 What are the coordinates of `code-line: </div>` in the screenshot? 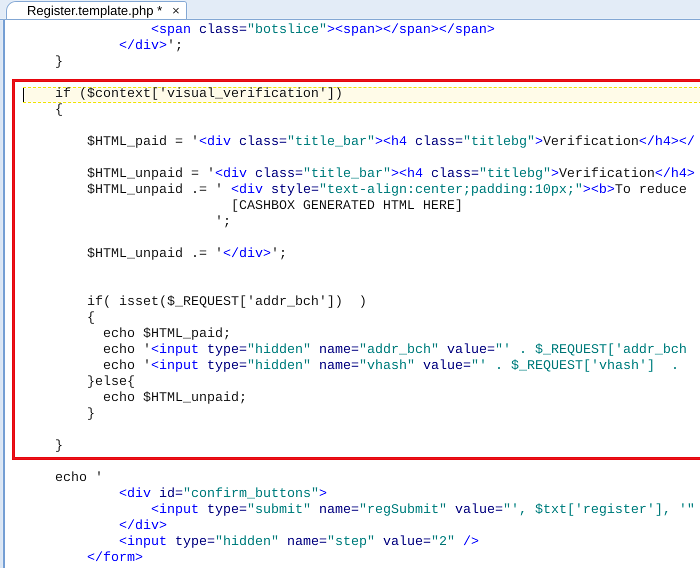 It's located at (143, 527).